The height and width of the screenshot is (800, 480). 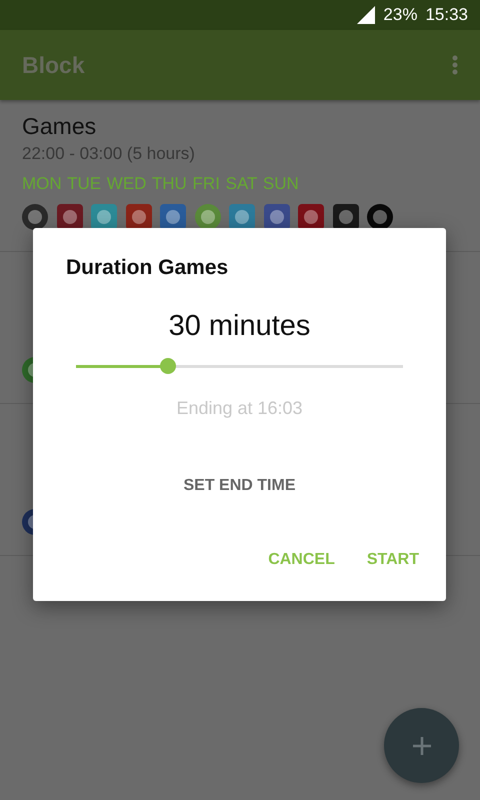 What do you see at coordinates (147, 268) in the screenshot?
I see `dialog-title: Duration Games` at bounding box center [147, 268].